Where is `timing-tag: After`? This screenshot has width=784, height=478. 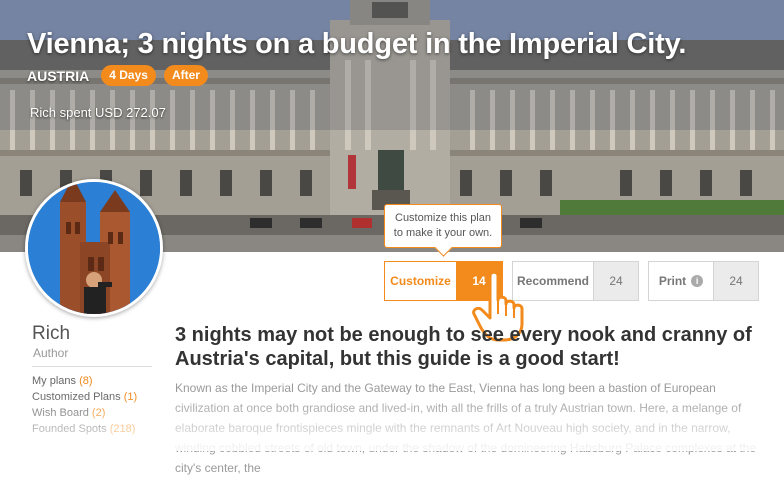
timing-tag: After is located at coordinates (185, 75).